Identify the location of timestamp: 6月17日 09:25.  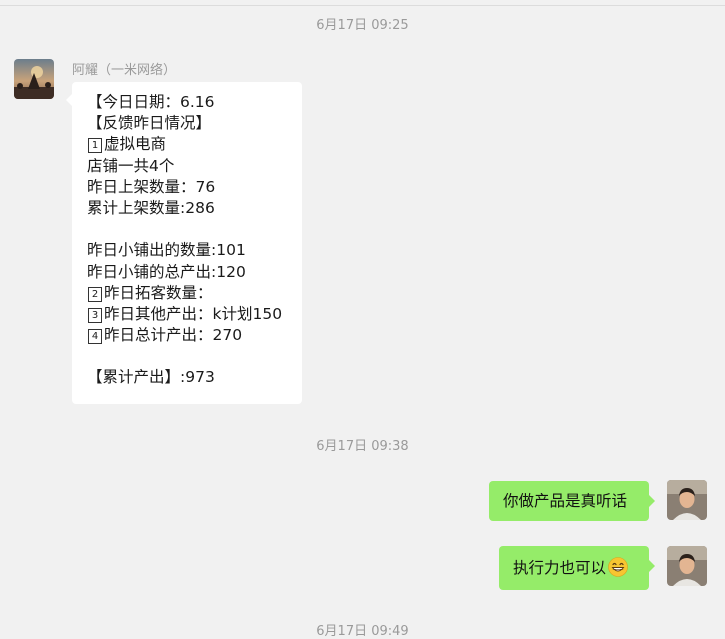
(362, 25).